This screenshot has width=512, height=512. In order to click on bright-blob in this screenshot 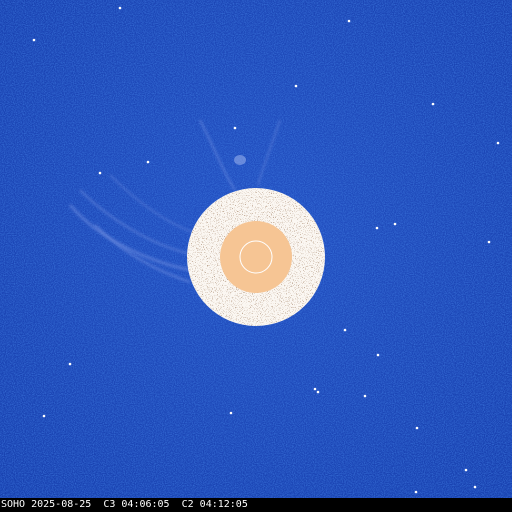, I will do `click(240, 160)`.